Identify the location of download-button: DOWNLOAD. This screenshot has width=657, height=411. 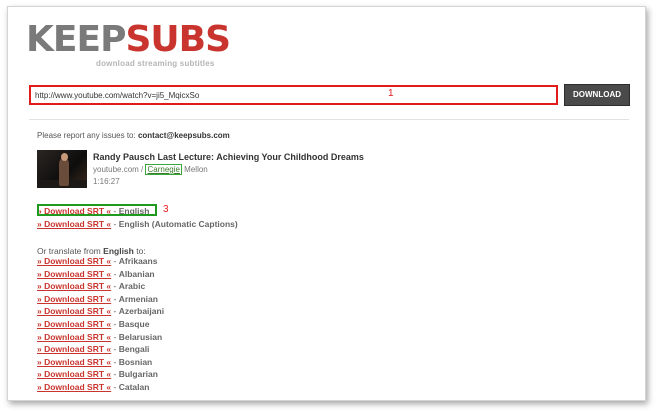
(597, 95).